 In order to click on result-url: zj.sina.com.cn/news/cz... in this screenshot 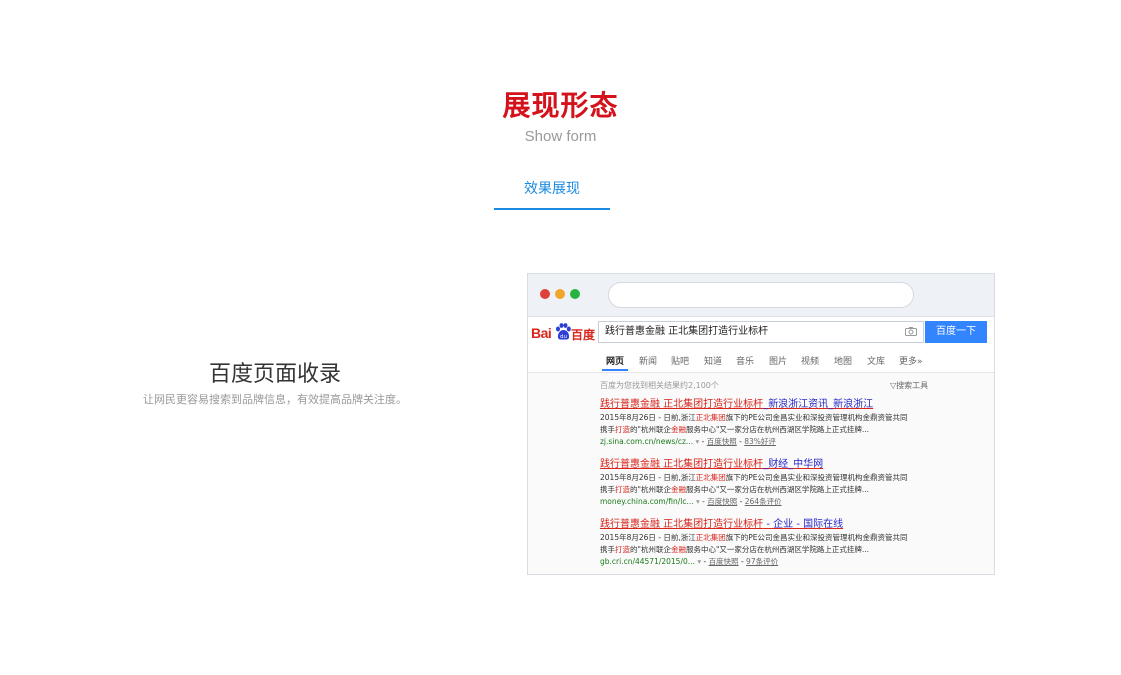, I will do `click(646, 441)`.